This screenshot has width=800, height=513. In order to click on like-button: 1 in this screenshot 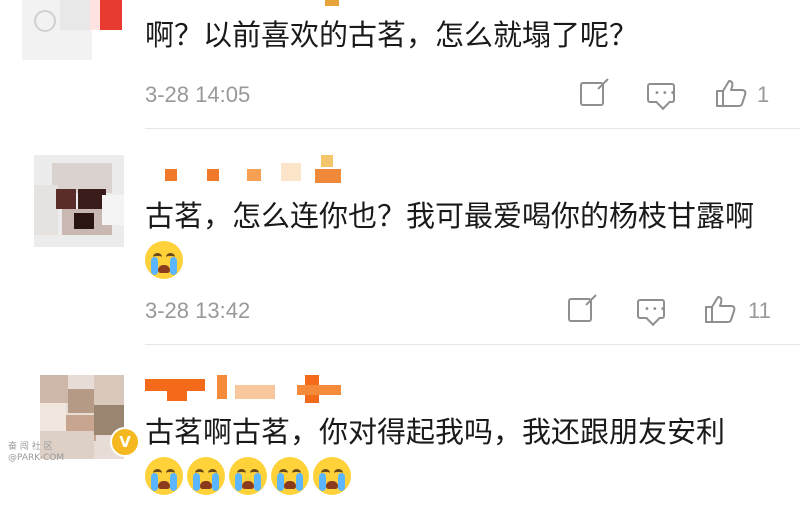, I will do `click(745, 93)`.